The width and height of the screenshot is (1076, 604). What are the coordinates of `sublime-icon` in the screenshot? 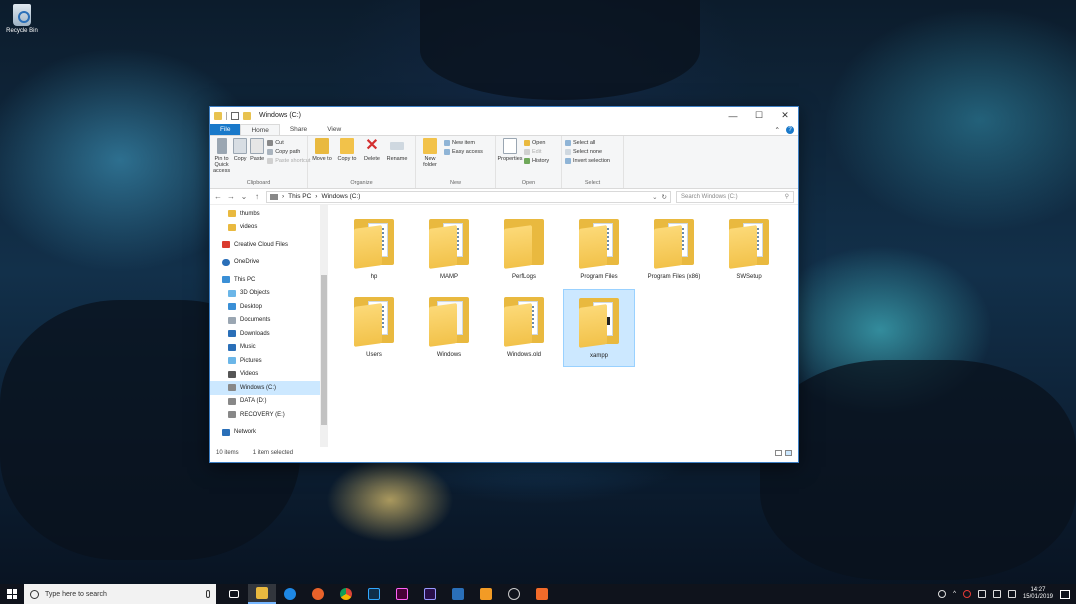 It's located at (486, 594).